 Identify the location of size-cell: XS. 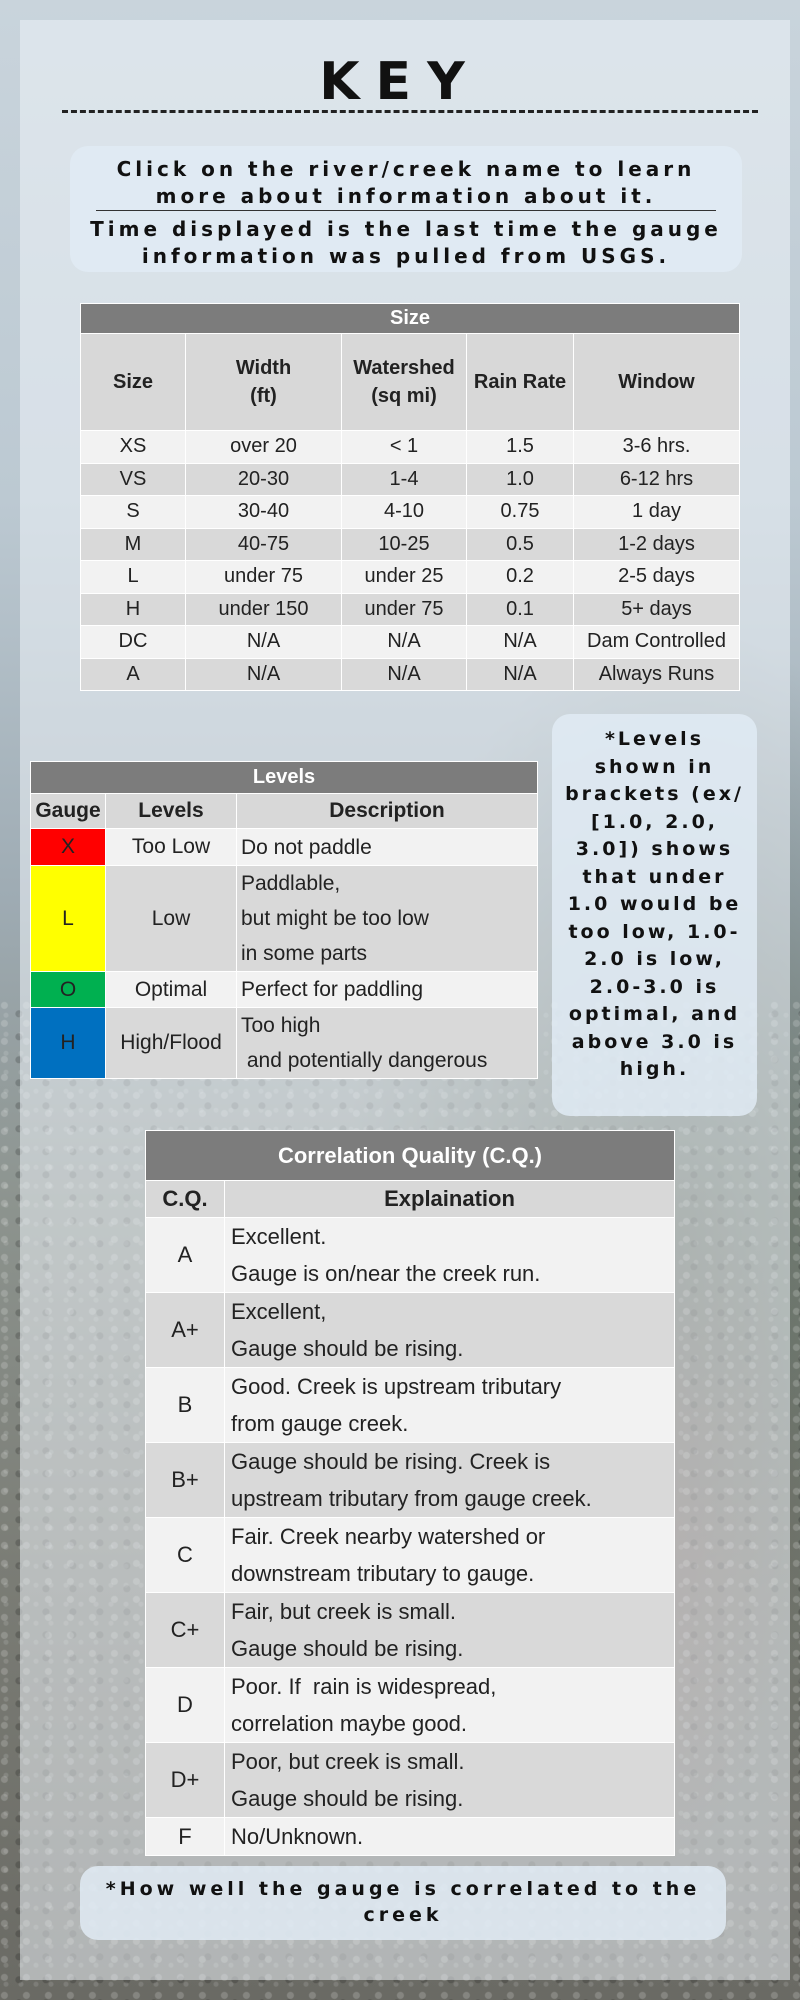
(133, 447).